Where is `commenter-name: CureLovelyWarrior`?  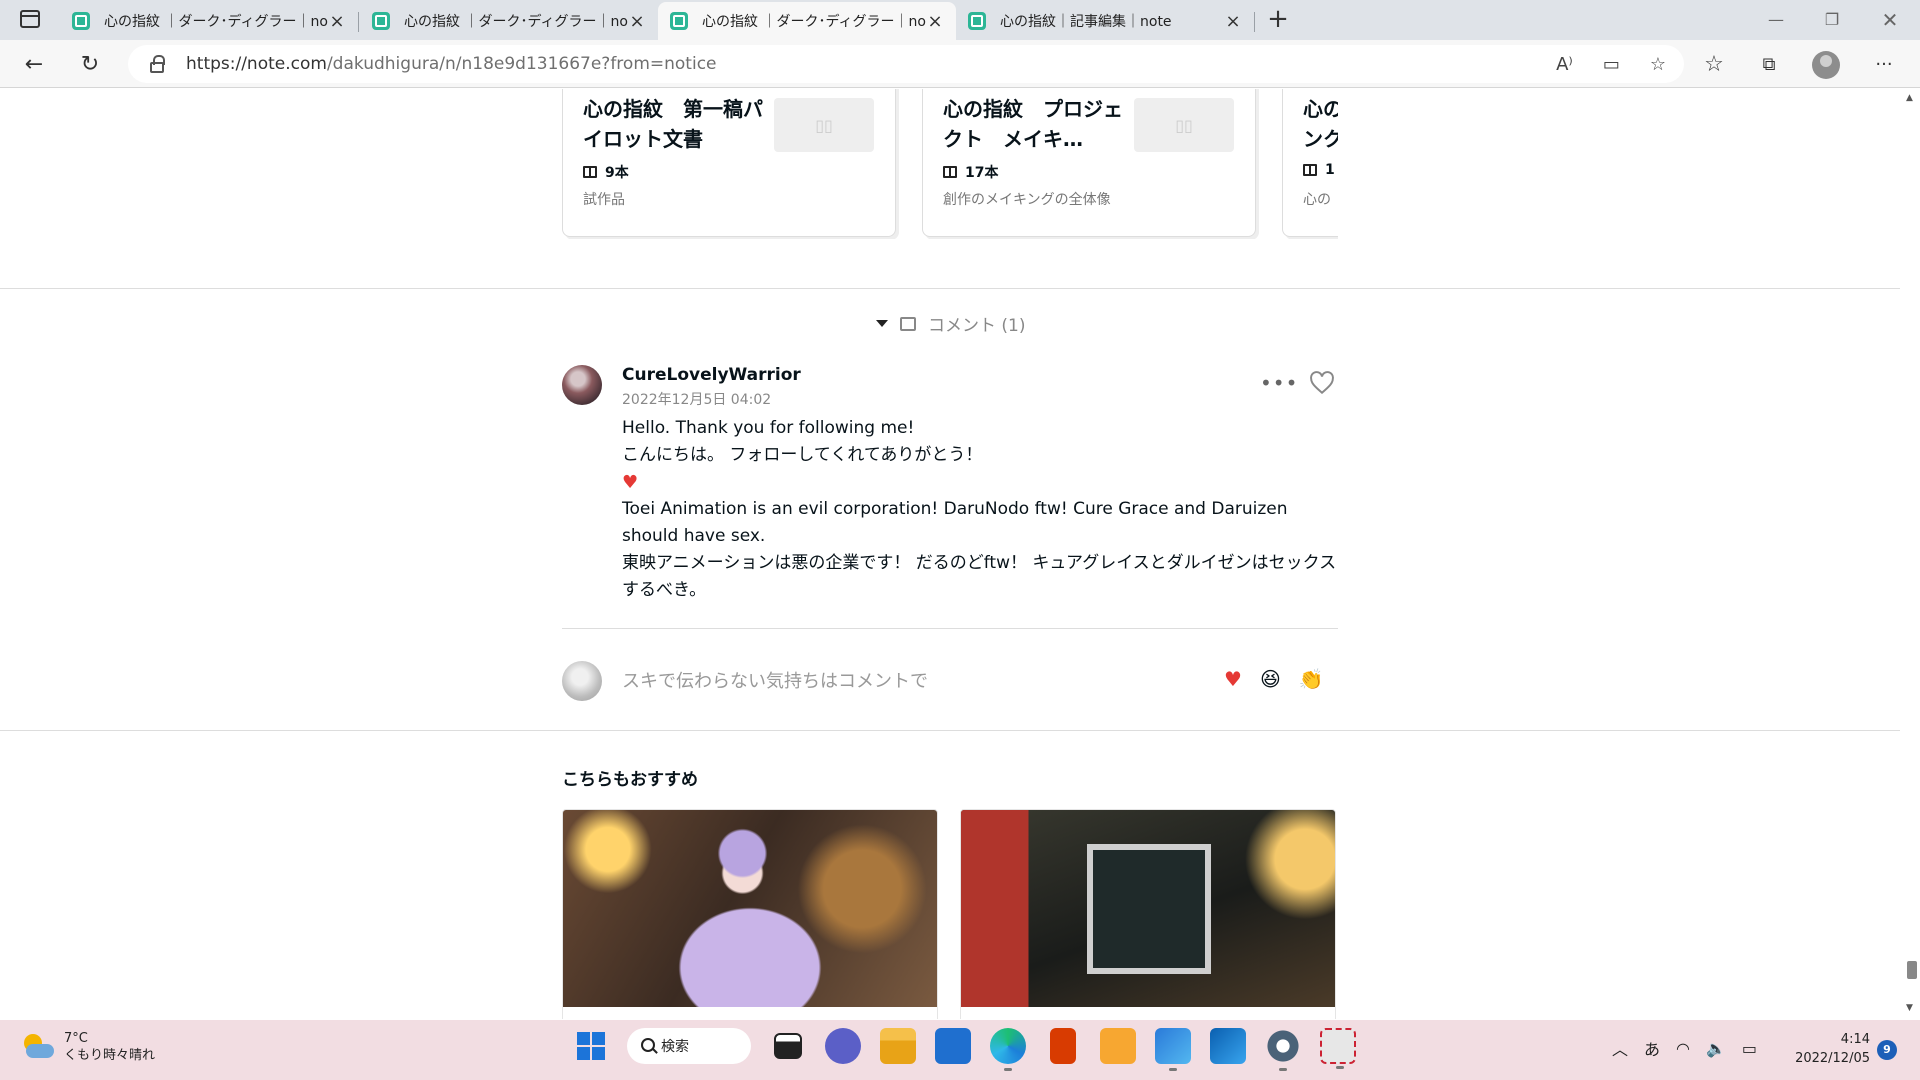 commenter-name: CureLovelyWarrior is located at coordinates (711, 375).